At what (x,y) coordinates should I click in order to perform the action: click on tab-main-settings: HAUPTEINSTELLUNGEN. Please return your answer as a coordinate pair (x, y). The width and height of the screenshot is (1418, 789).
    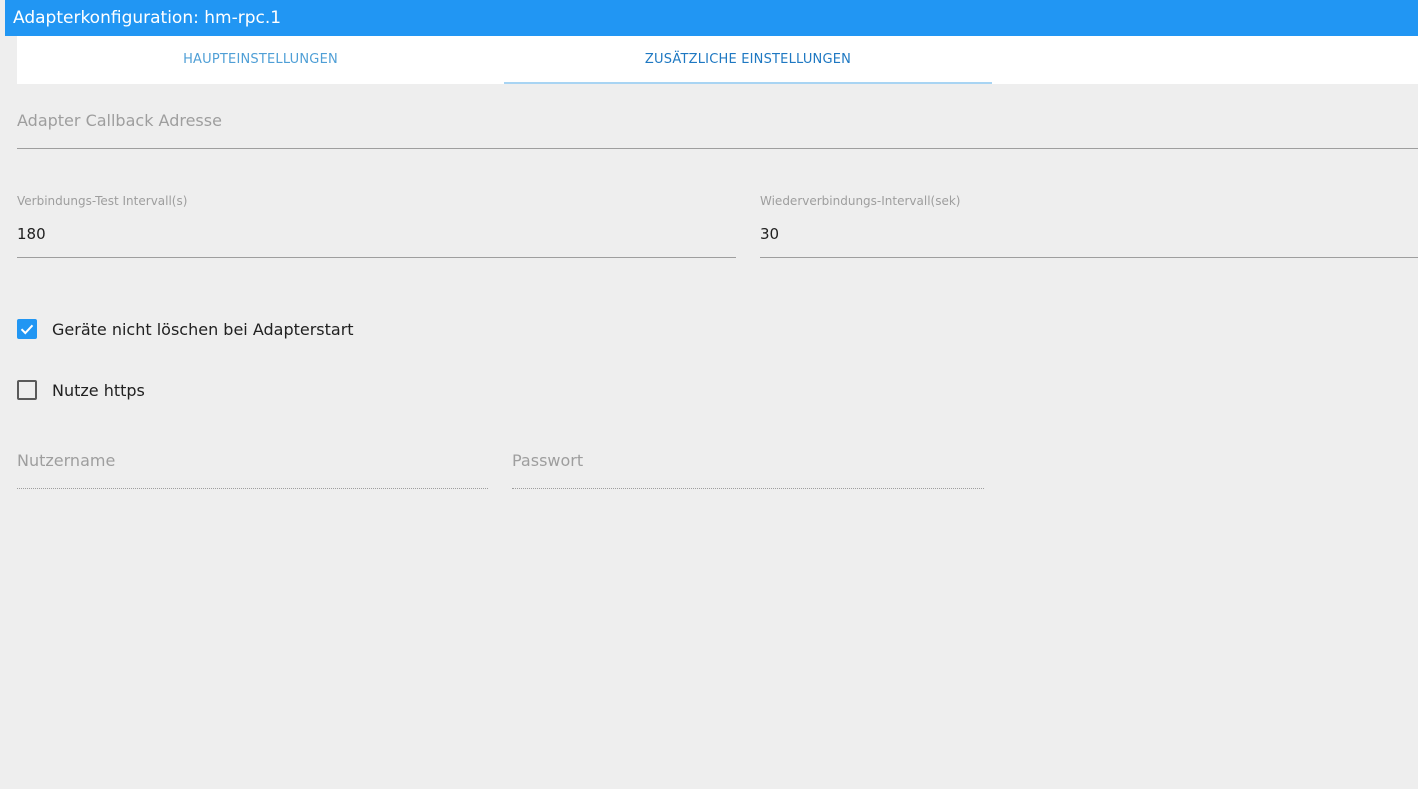
    Looking at the image, I should click on (260, 60).